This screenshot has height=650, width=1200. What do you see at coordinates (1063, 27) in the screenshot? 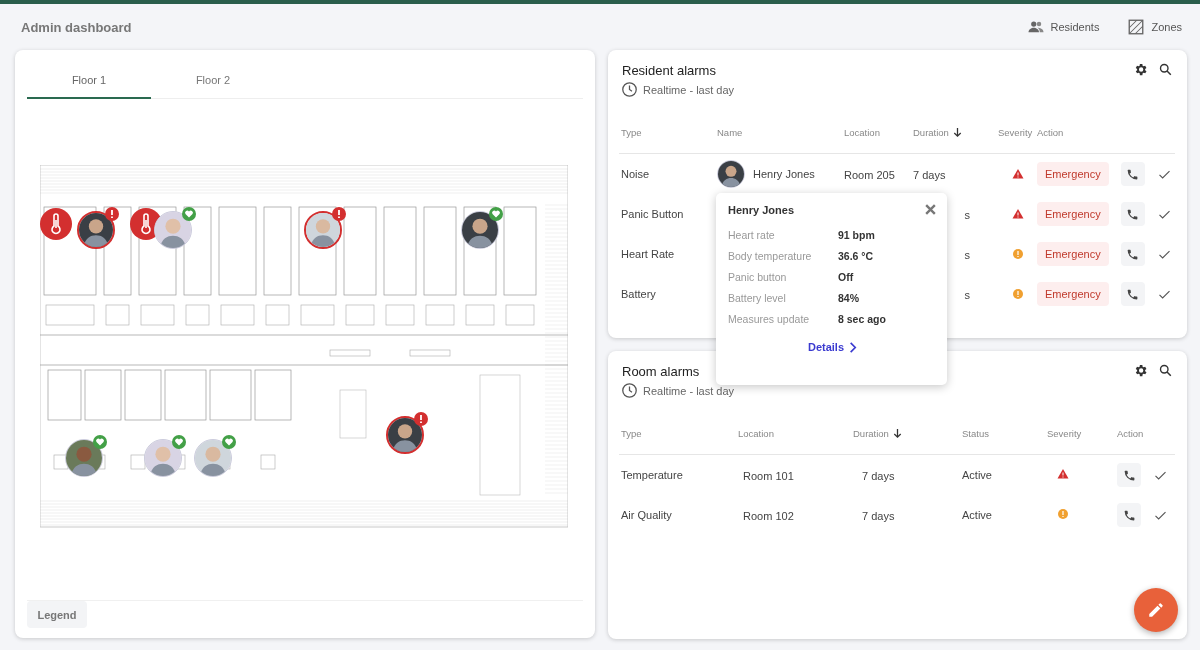
I see `nav-link: Residents` at bounding box center [1063, 27].